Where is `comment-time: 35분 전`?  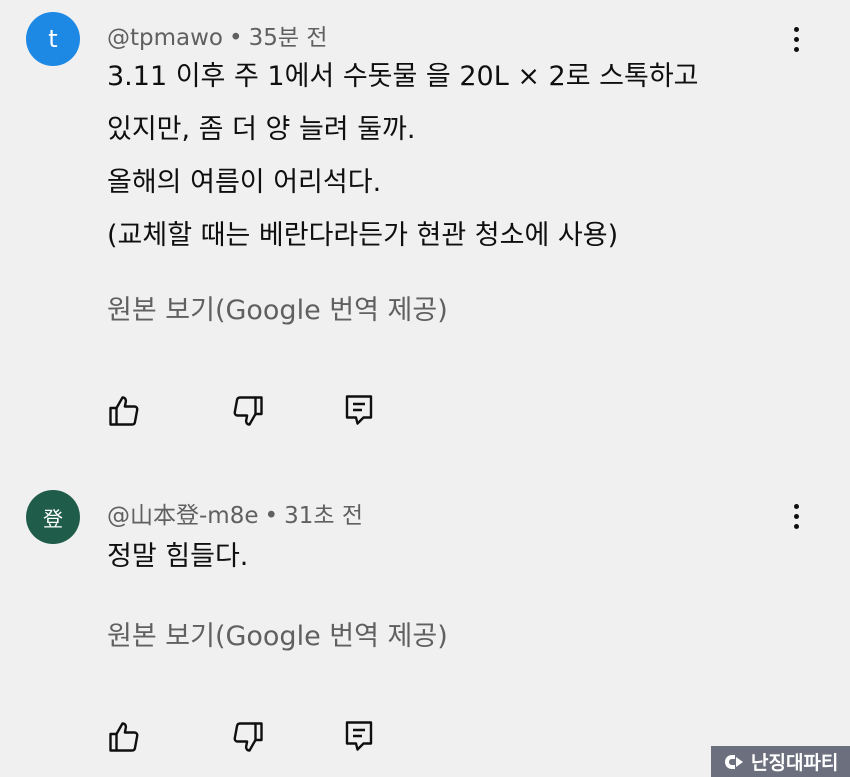 comment-time: 35분 전 is located at coordinates (288, 38).